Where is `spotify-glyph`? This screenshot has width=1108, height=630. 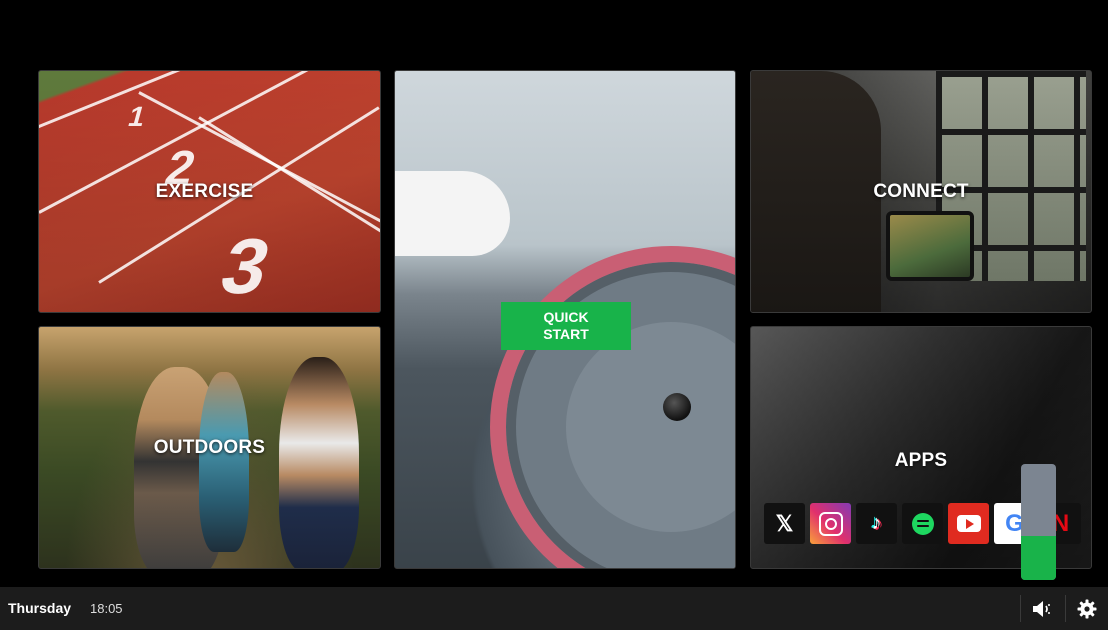
spotify-glyph is located at coordinates (922, 523).